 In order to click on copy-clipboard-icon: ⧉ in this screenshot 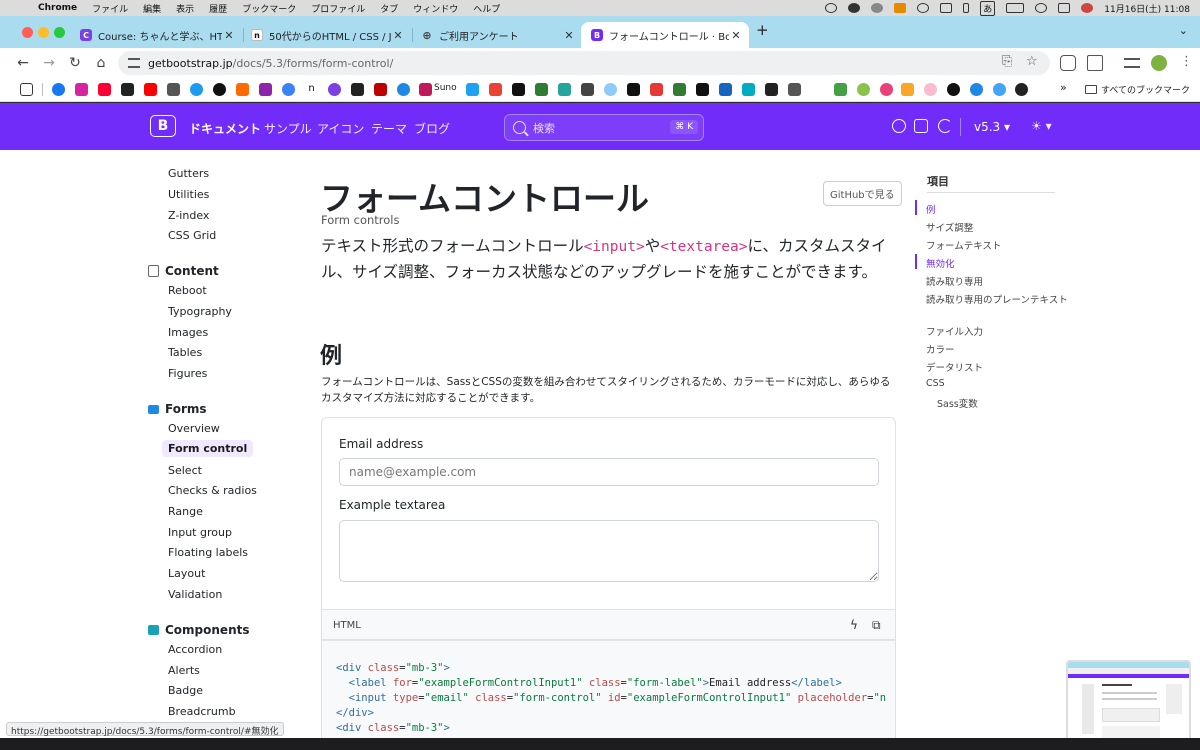, I will do `click(876, 625)`.